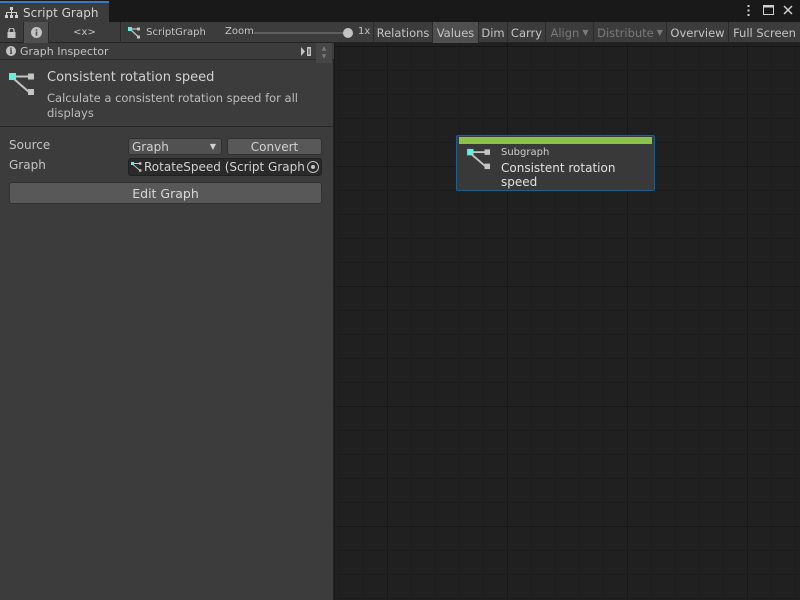  I want to click on tab-title: Script Graph, so click(61, 12).